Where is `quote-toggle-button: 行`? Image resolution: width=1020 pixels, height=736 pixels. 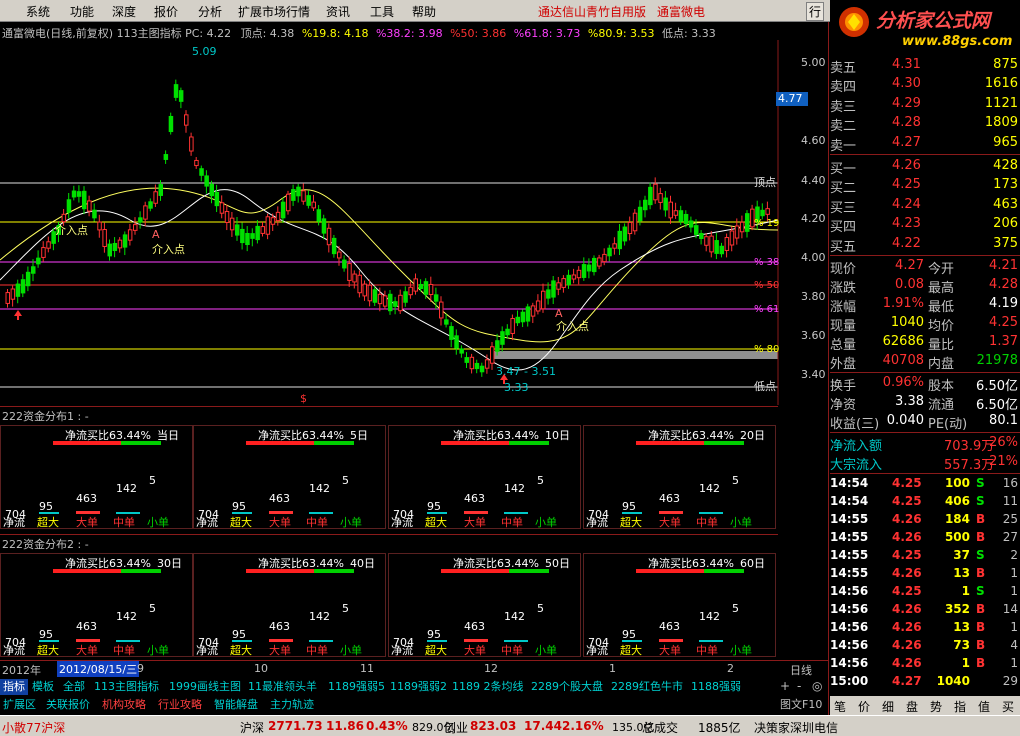 quote-toggle-button: 行 is located at coordinates (815, 11).